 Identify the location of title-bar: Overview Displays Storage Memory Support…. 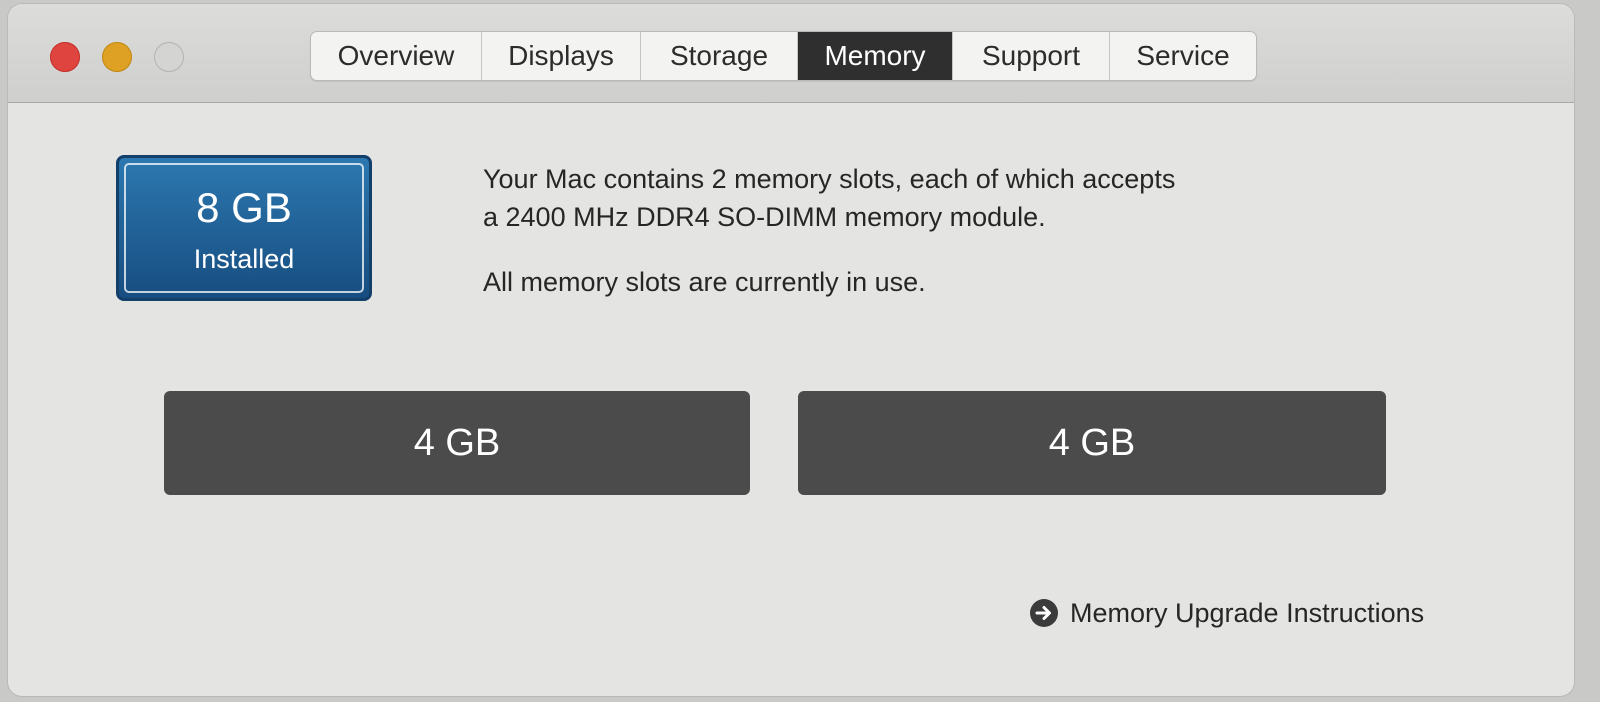
(791, 53).